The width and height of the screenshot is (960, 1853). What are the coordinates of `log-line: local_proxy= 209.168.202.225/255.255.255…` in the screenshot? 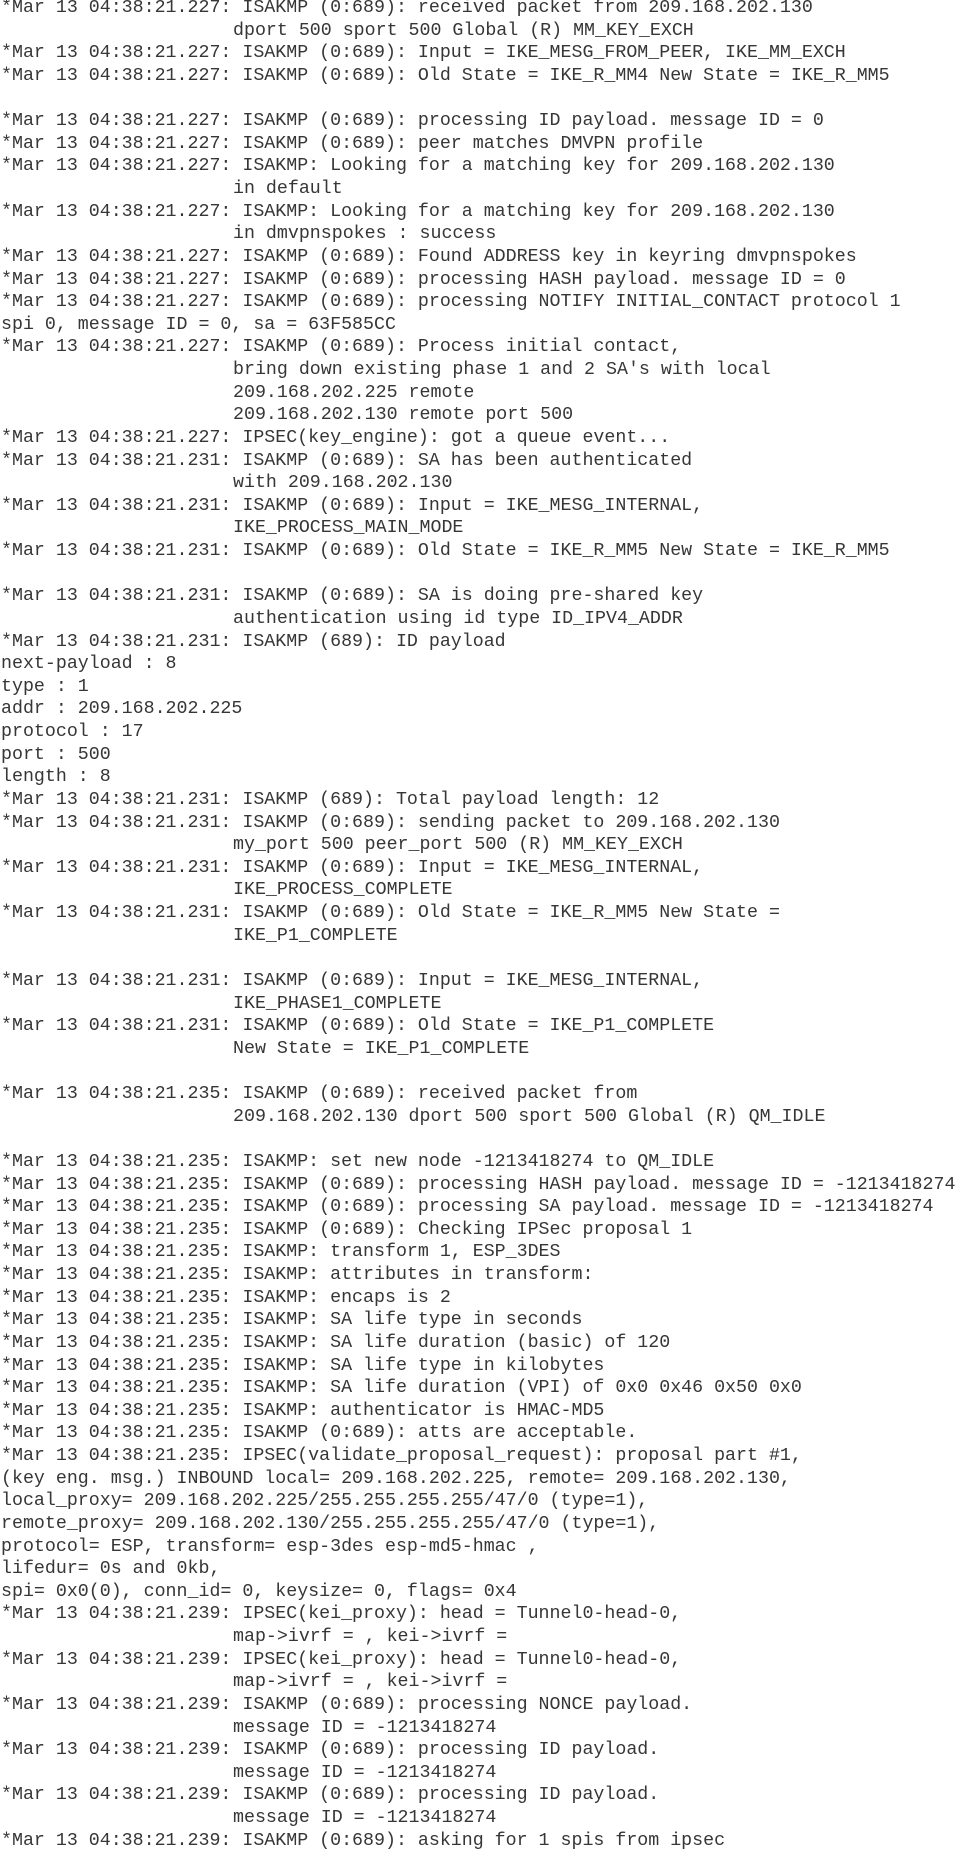 It's located at (325, 1501).